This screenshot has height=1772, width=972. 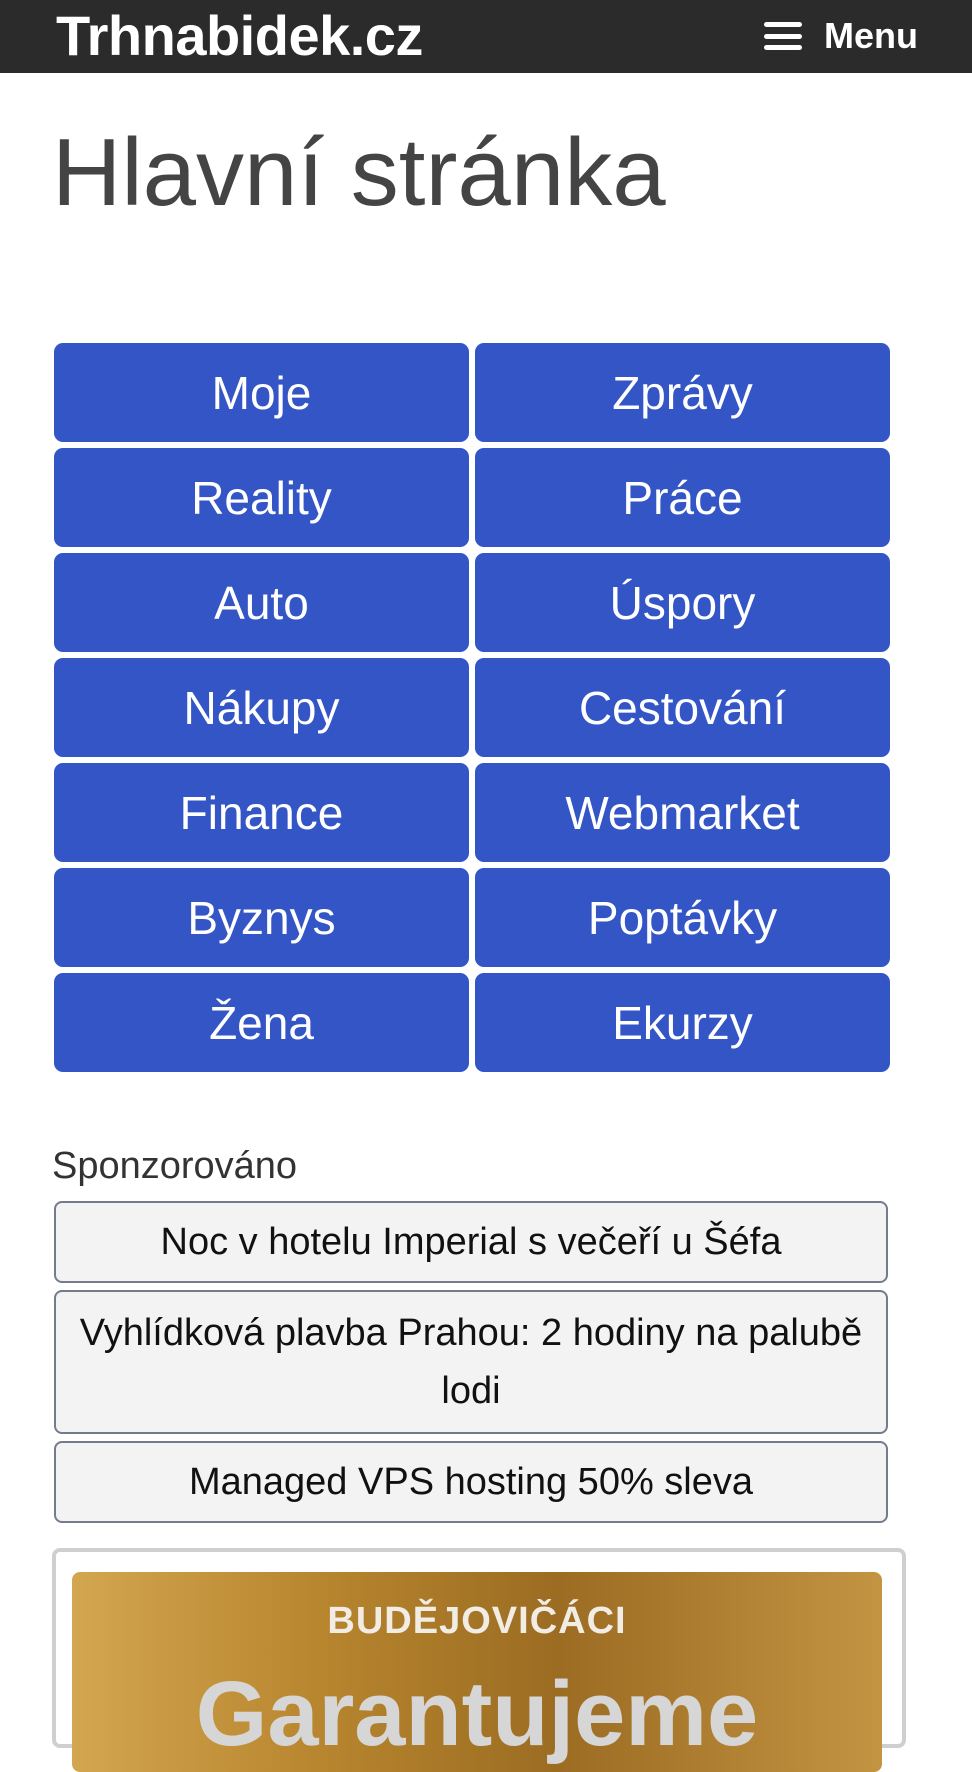 What do you see at coordinates (682, 392) in the screenshot?
I see `category-button-zpravy: Zprávy` at bounding box center [682, 392].